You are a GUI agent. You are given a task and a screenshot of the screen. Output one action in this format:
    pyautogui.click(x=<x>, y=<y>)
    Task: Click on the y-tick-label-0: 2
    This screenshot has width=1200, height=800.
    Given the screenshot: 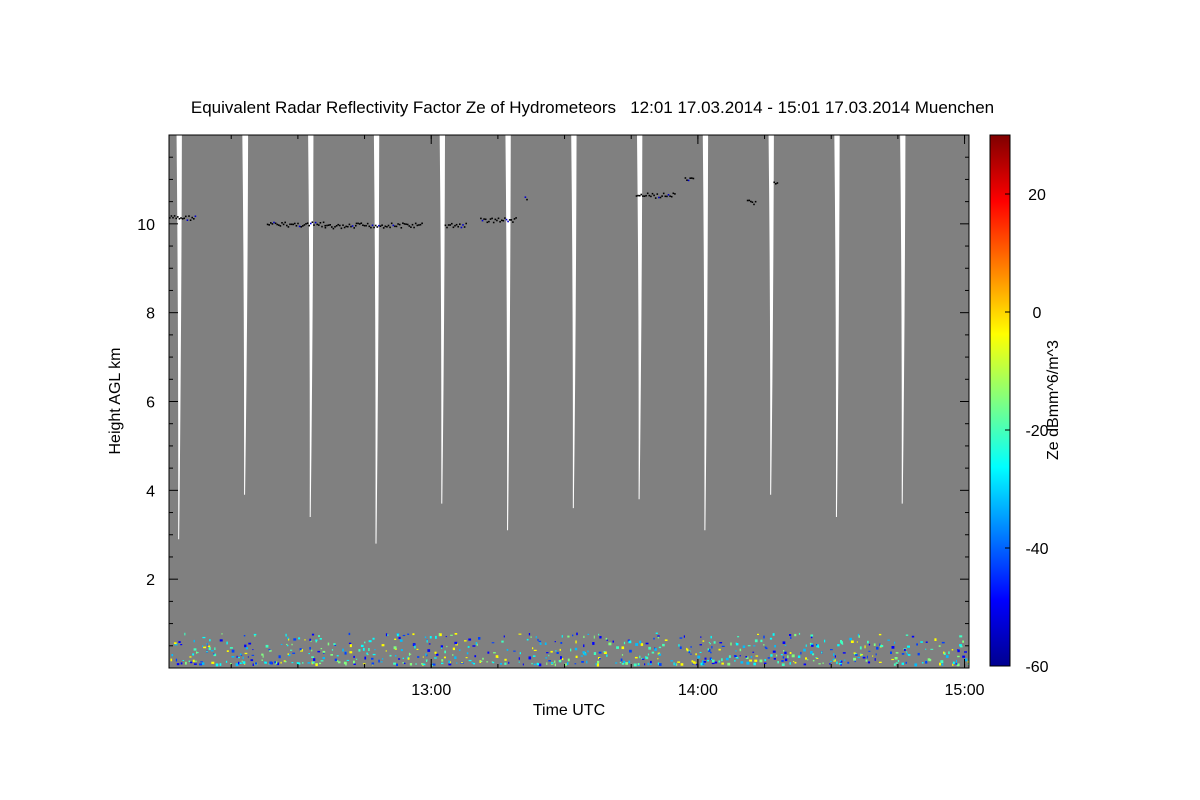 What is the action you would take?
    pyautogui.click(x=150, y=580)
    